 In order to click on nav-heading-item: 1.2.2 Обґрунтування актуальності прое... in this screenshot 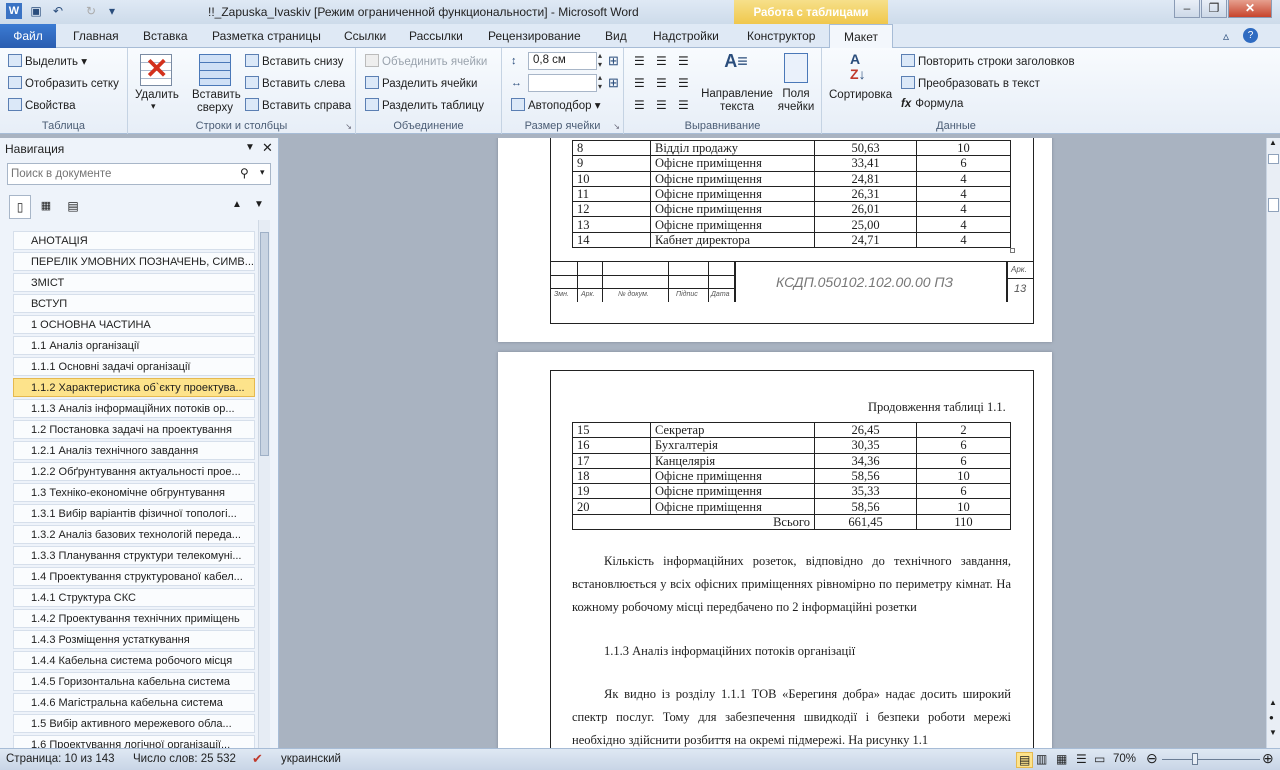, I will do `click(134, 471)`.